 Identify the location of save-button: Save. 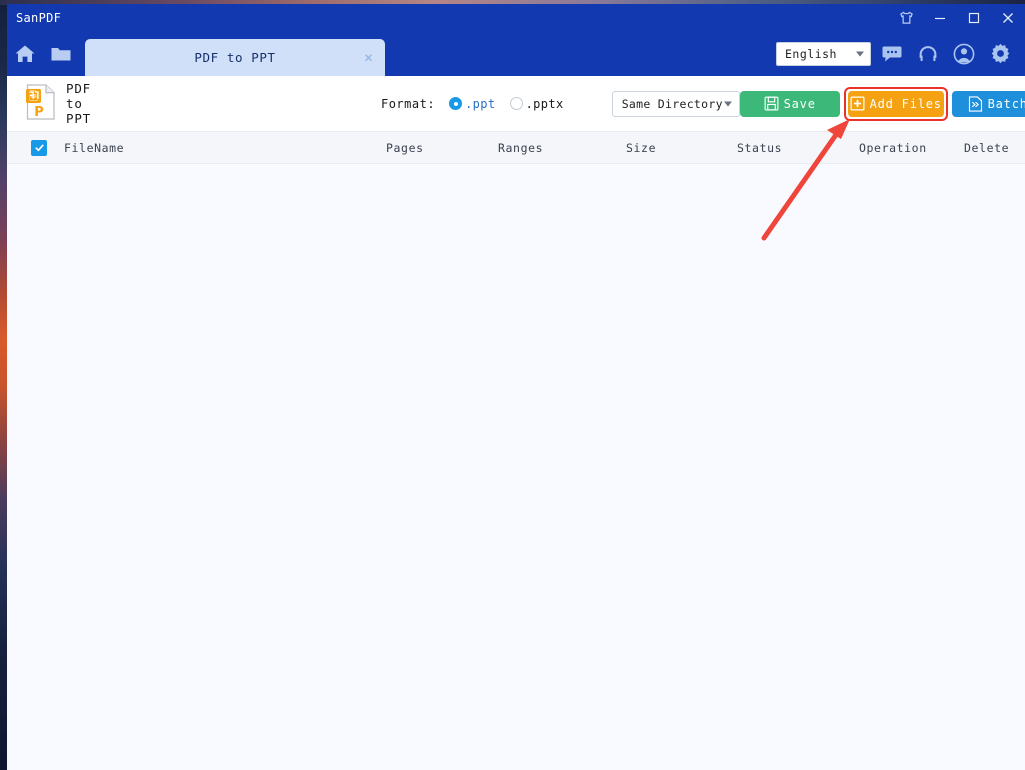
(789, 103).